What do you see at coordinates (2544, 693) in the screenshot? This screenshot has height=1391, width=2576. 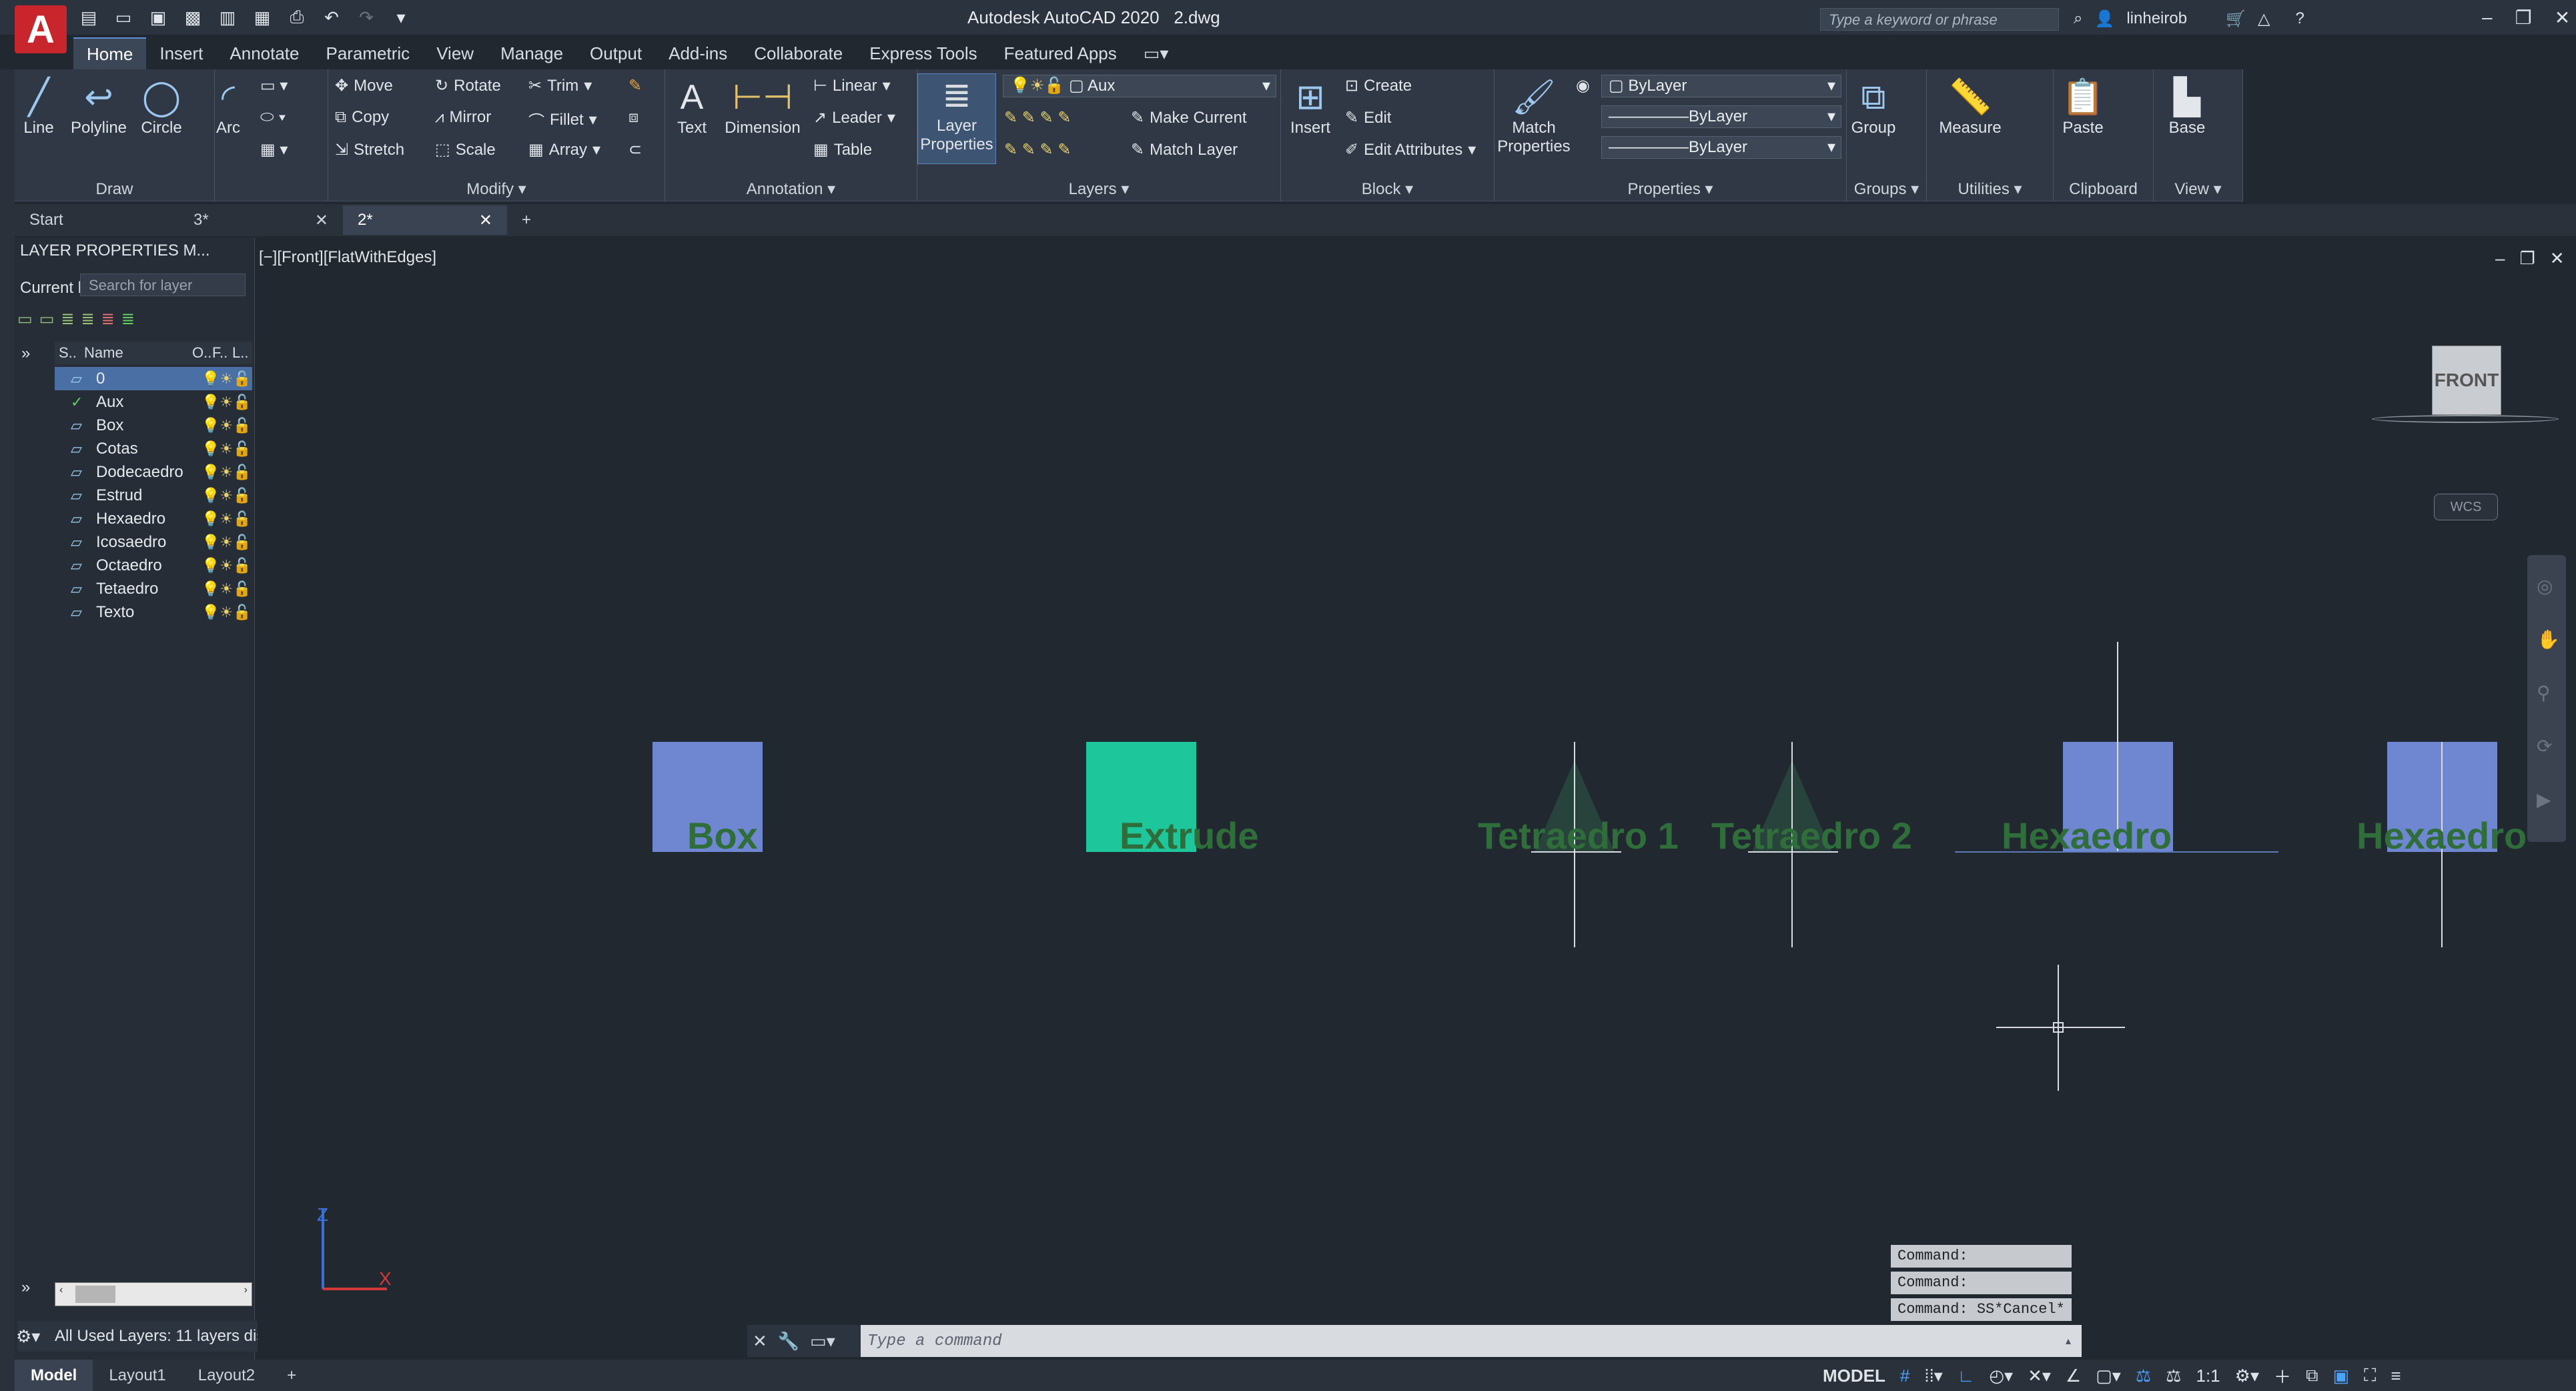 I see `zoom-icon: ⚲` at bounding box center [2544, 693].